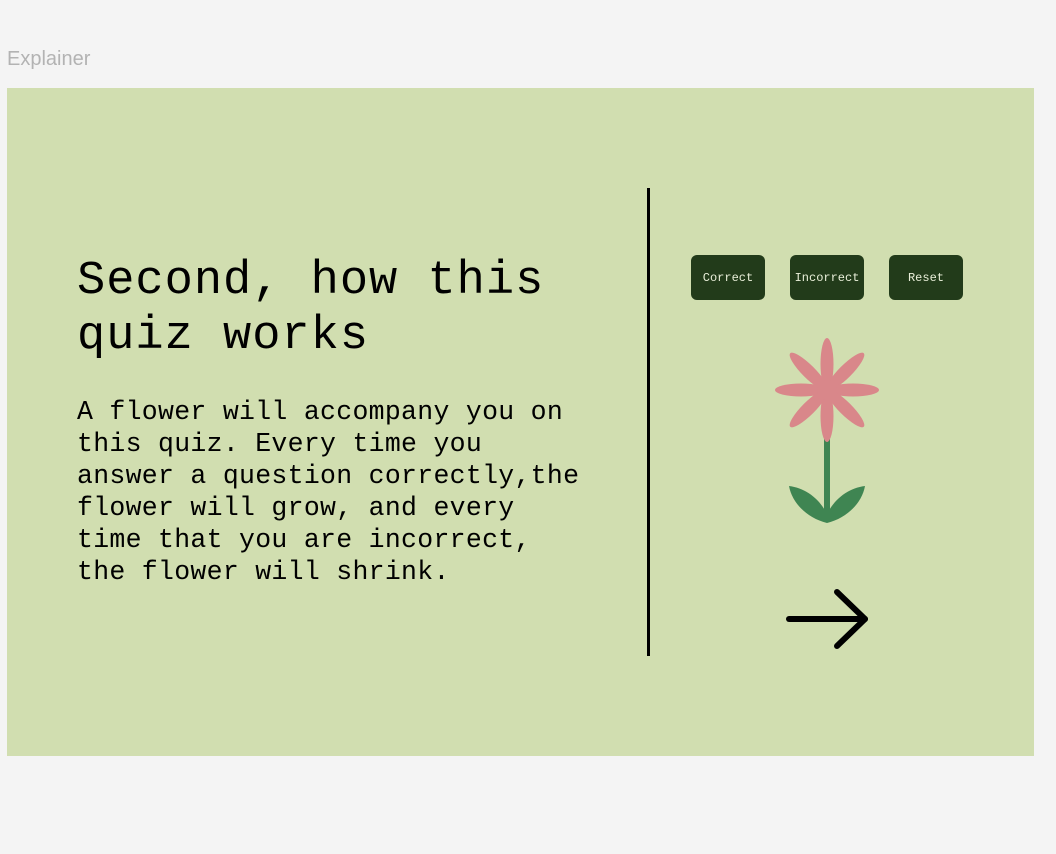 The width and height of the screenshot is (1056, 854). Describe the element at coordinates (926, 277) in the screenshot. I see `reset-button: Reset` at that location.